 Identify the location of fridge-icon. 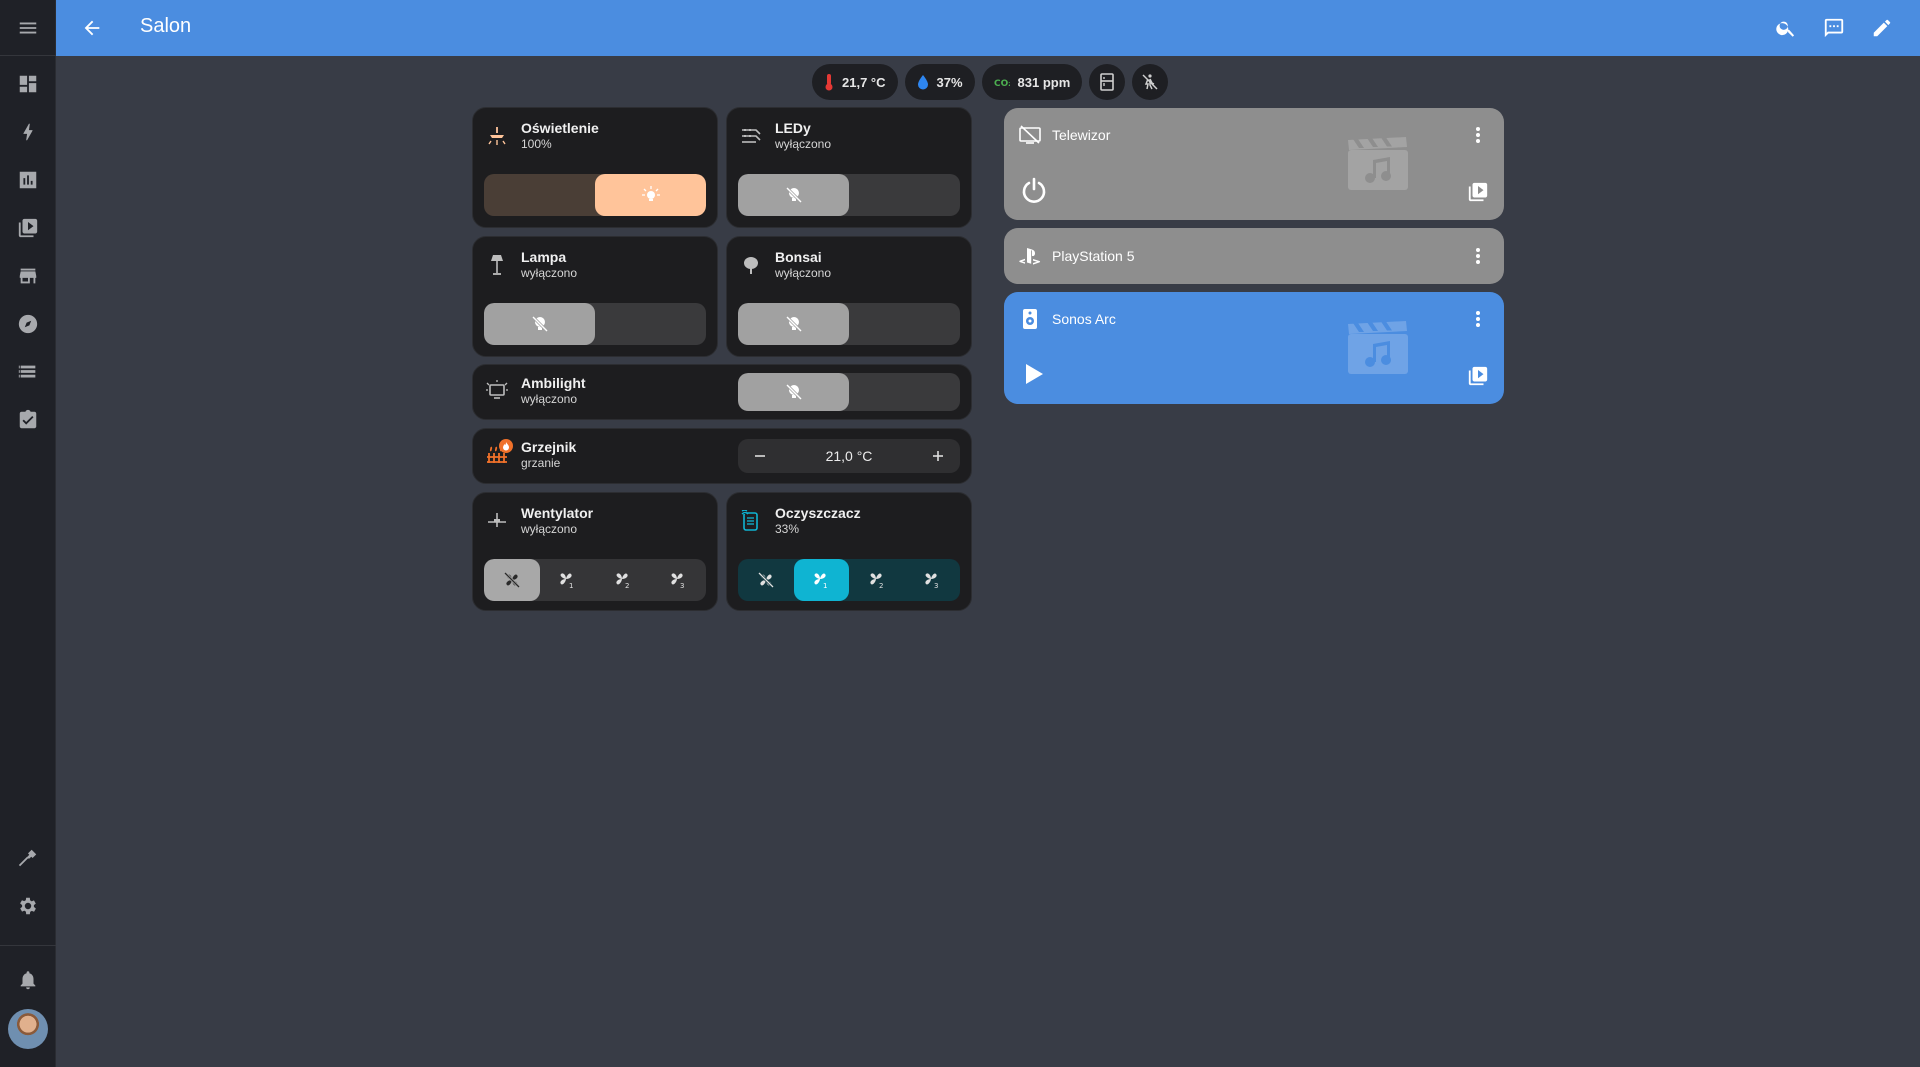
(1107, 82).